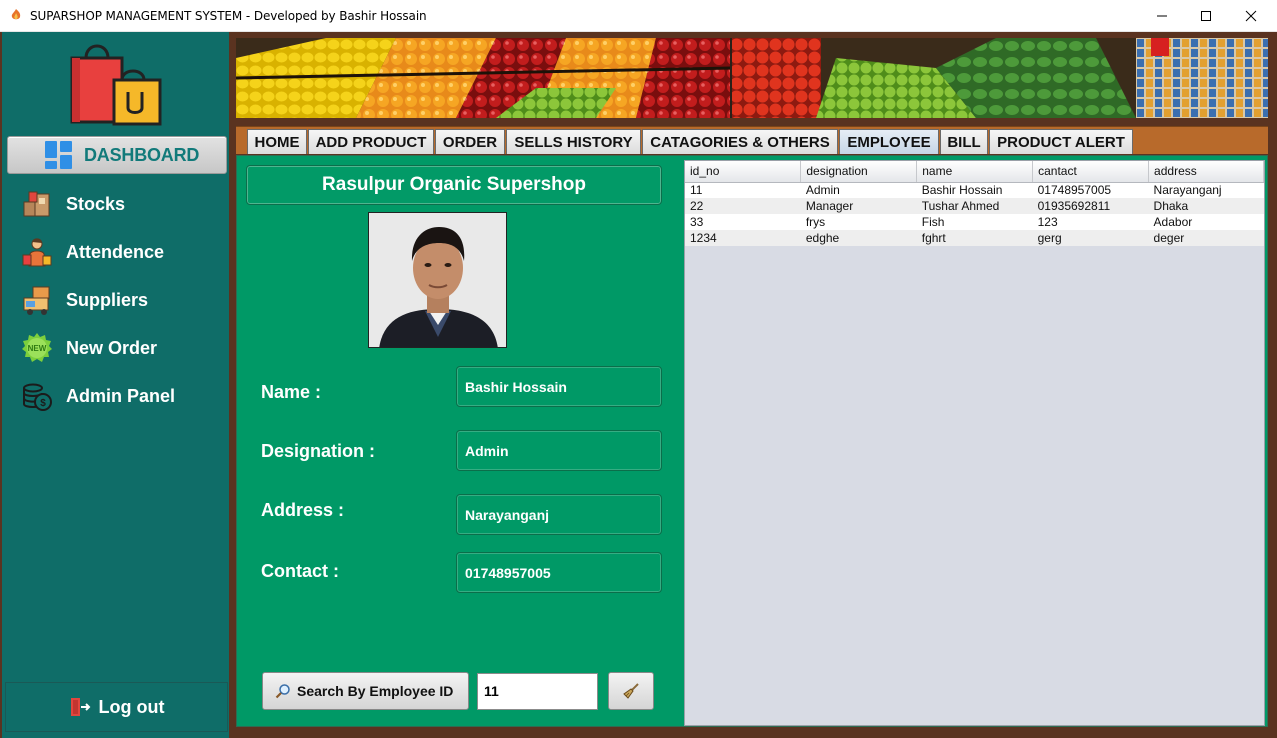  I want to click on sidebar-item-label: Attendence, so click(115, 251).